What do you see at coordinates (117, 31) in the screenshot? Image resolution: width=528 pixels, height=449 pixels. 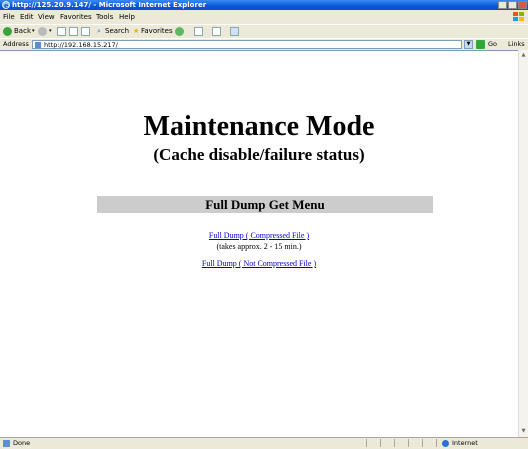 I see `search-button: Search` at bounding box center [117, 31].